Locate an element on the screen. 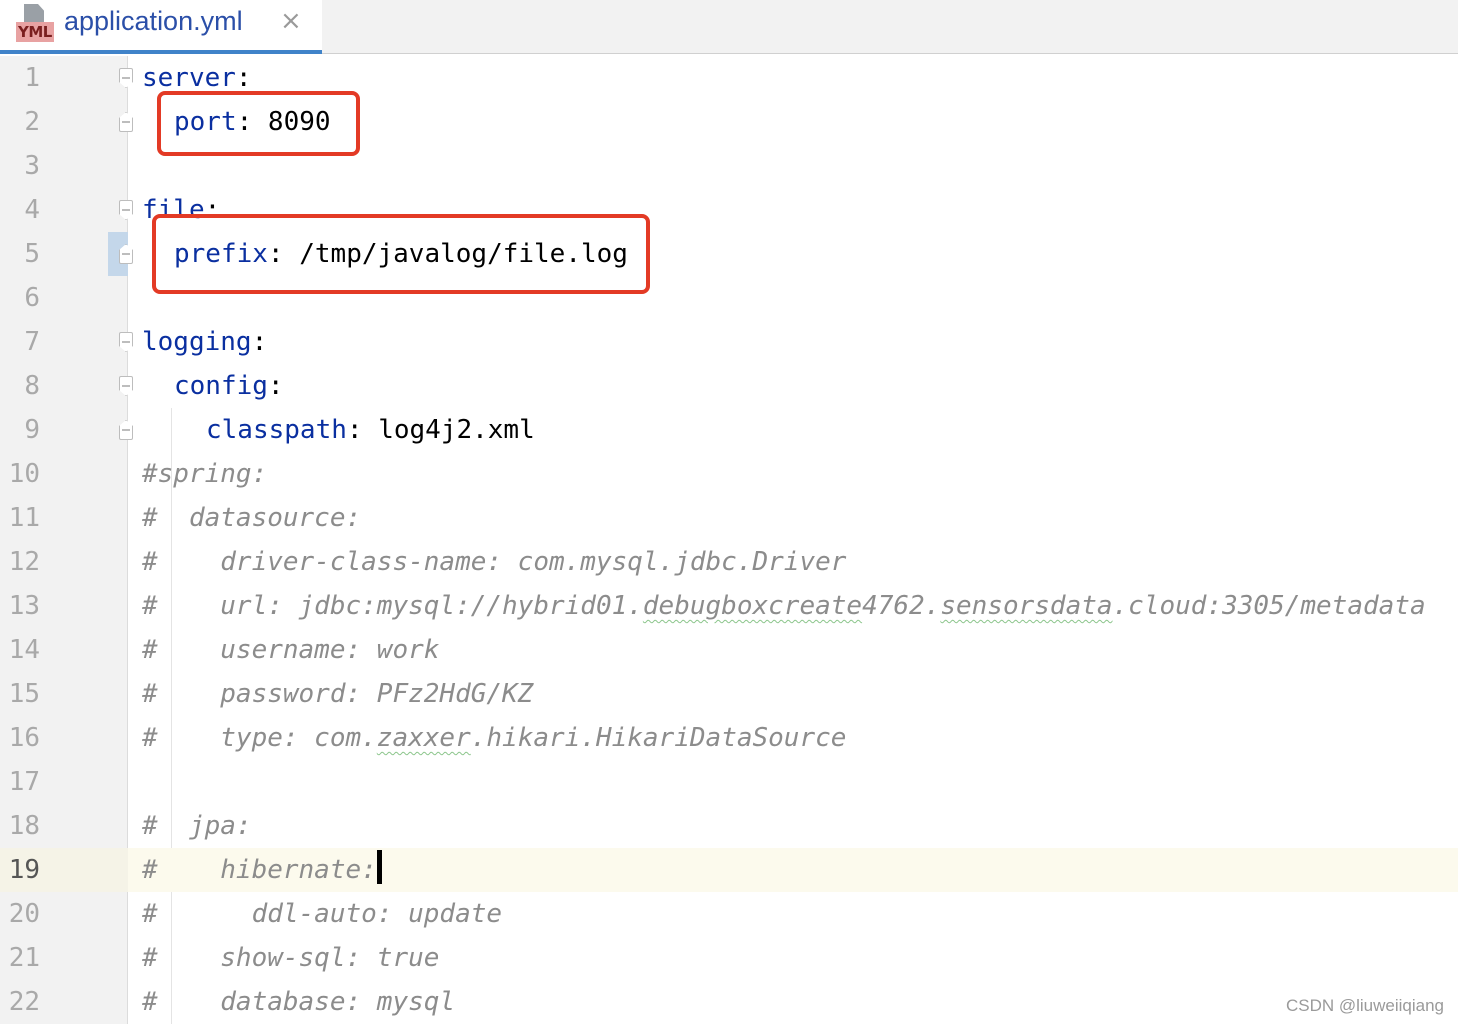 This screenshot has width=1458, height=1024. yaml-key: server is located at coordinates (189, 78).